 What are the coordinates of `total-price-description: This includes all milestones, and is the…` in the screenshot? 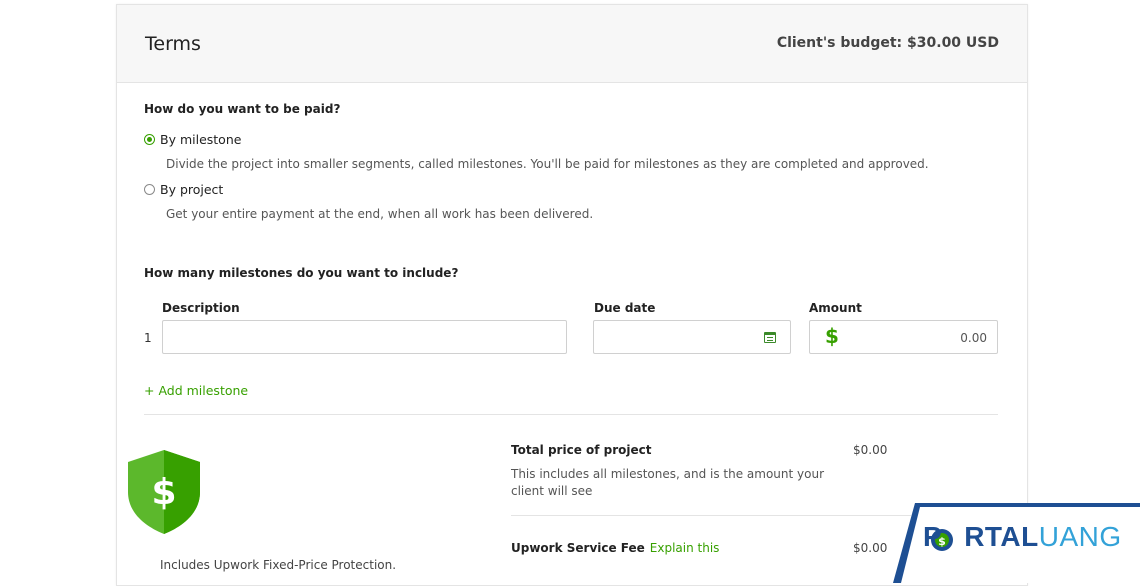 It's located at (668, 482).